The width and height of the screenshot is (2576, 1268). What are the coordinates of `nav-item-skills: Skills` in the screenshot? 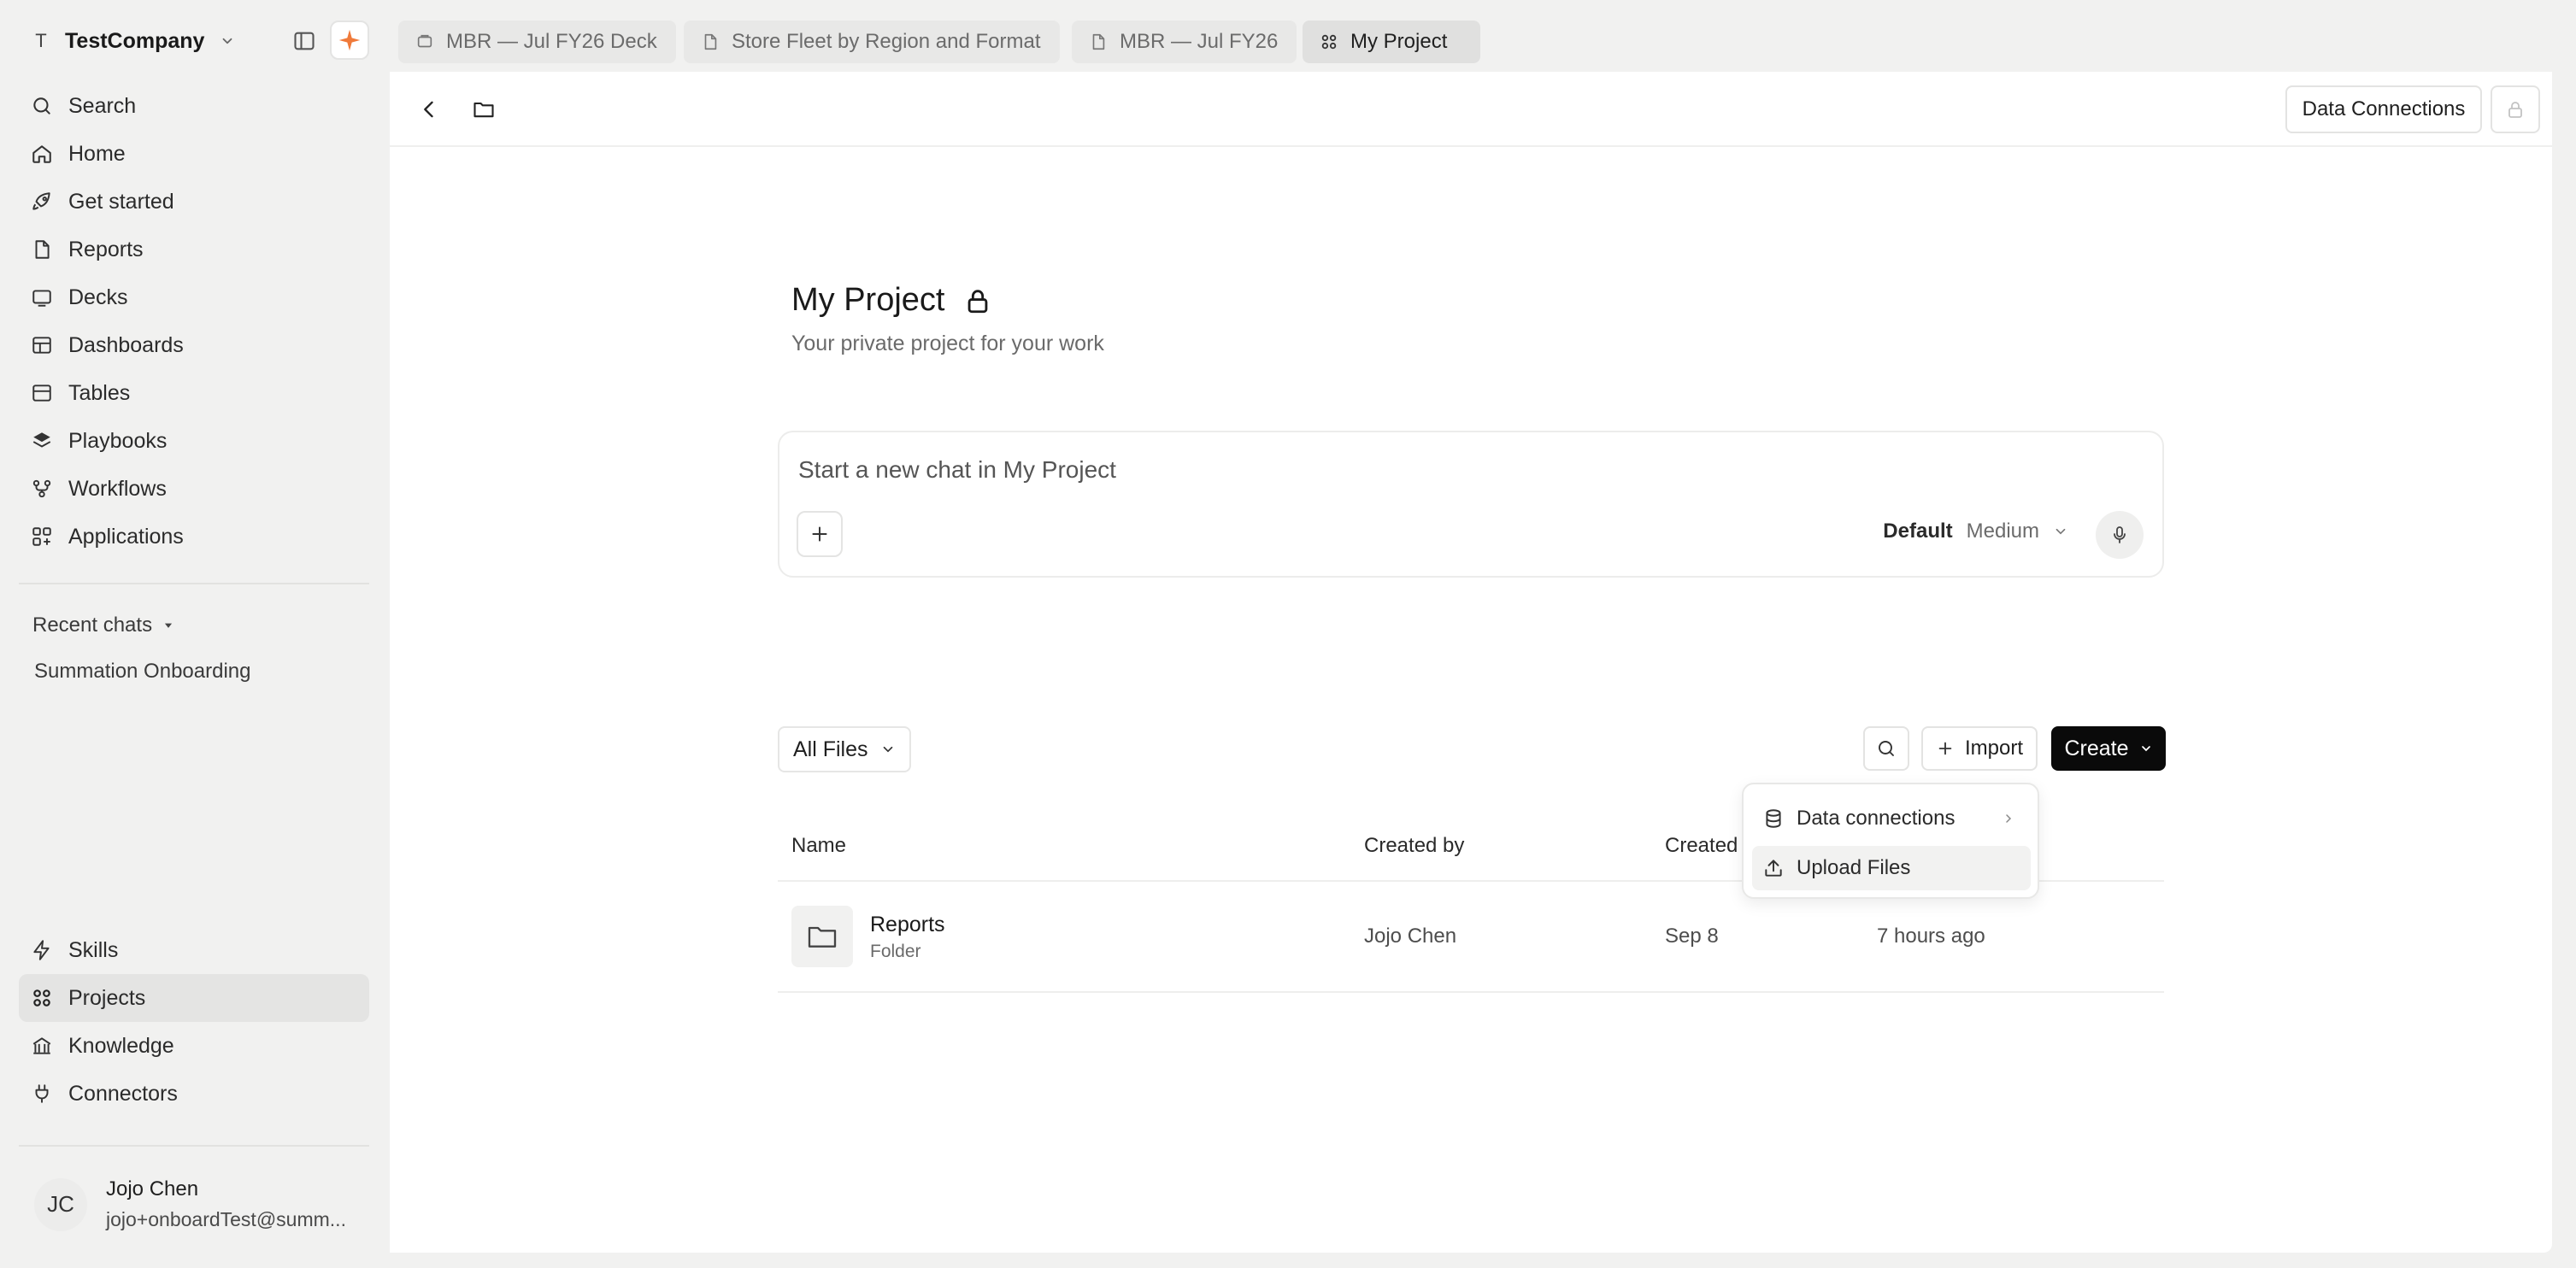 It's located at (194, 950).